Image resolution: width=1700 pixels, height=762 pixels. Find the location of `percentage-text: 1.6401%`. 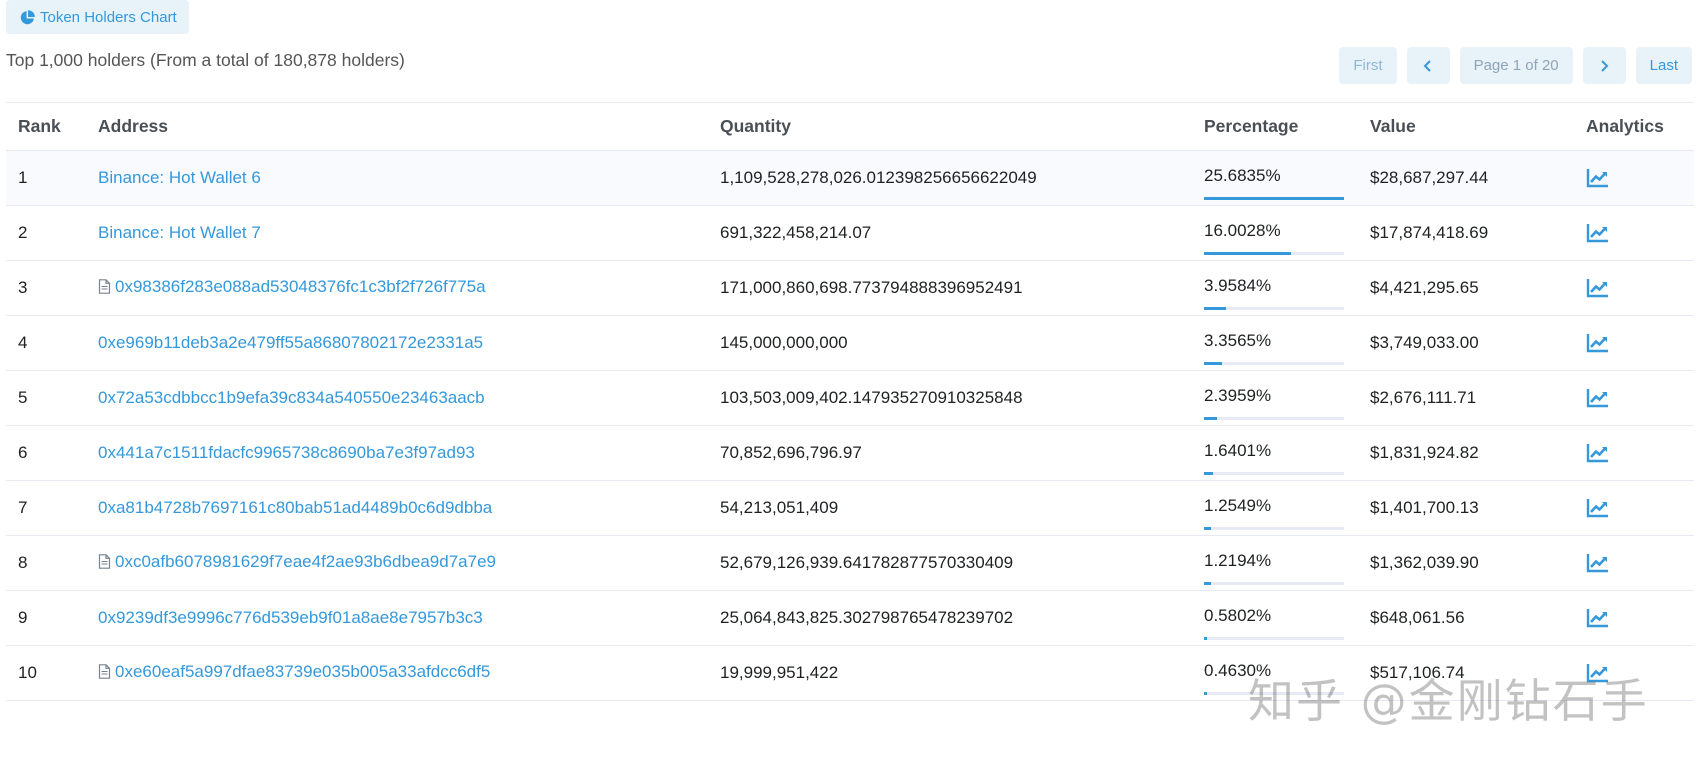

percentage-text: 1.6401% is located at coordinates (1238, 450).